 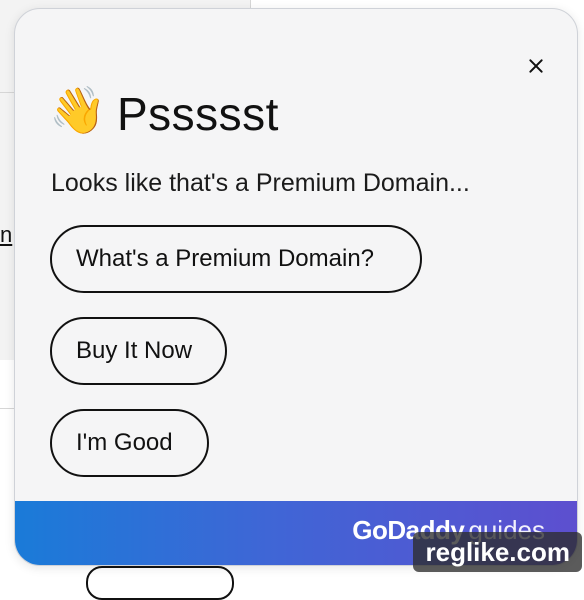 I want to click on widget-heading: 👋 Pssssst, so click(x=164, y=114).